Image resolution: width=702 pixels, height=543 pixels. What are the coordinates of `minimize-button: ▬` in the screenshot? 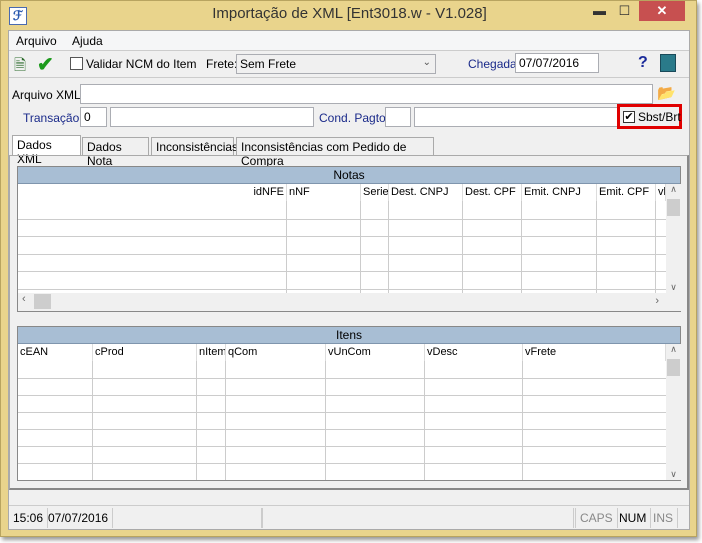 It's located at (599, 11).